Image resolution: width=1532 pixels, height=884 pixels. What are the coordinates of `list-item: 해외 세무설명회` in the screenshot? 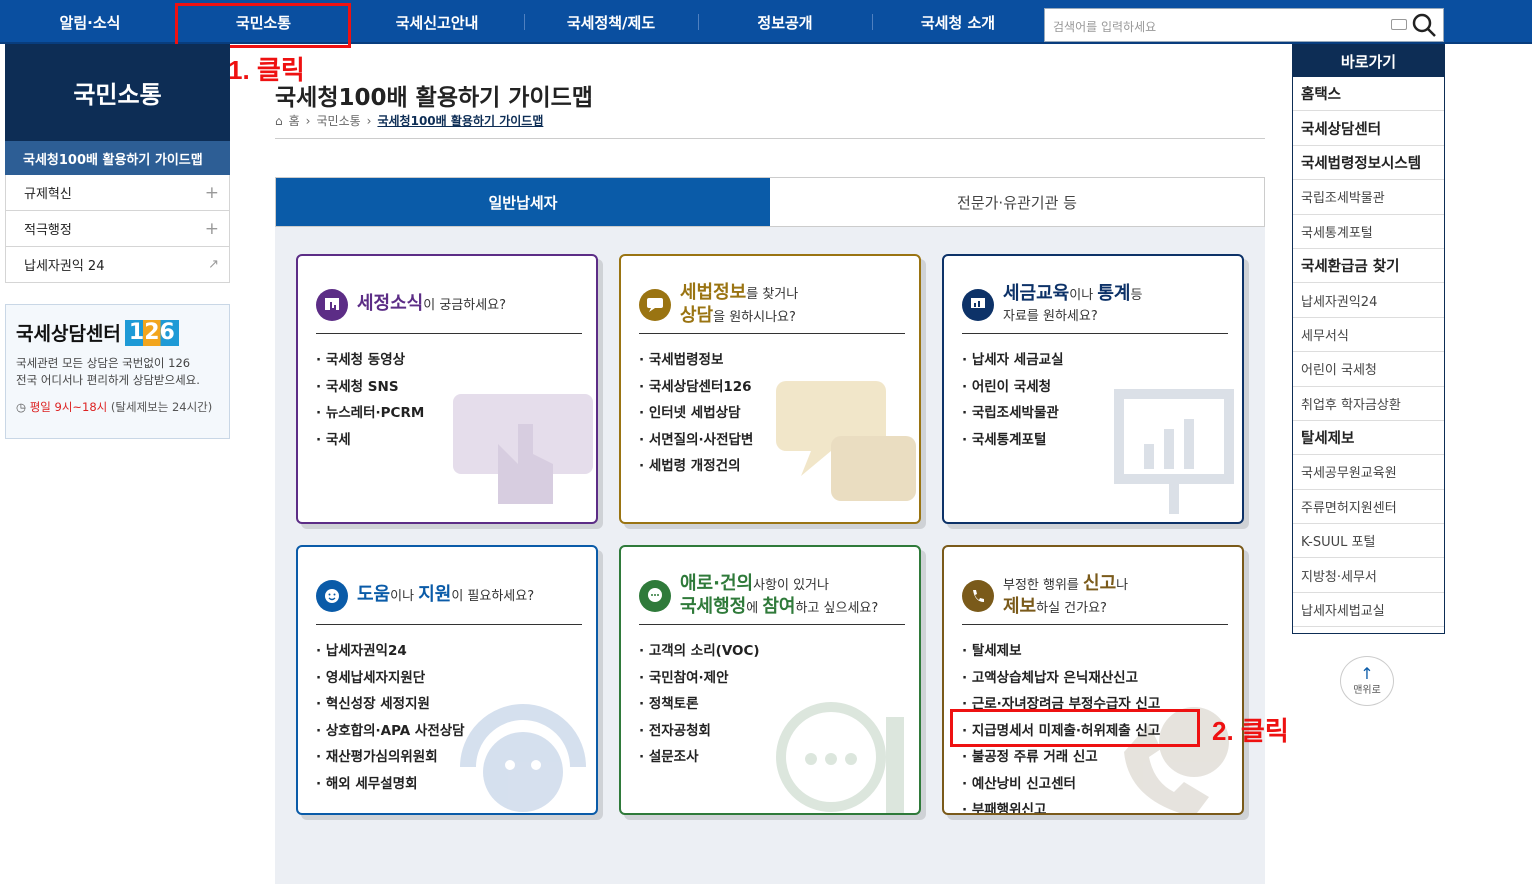 It's located at (390, 785).